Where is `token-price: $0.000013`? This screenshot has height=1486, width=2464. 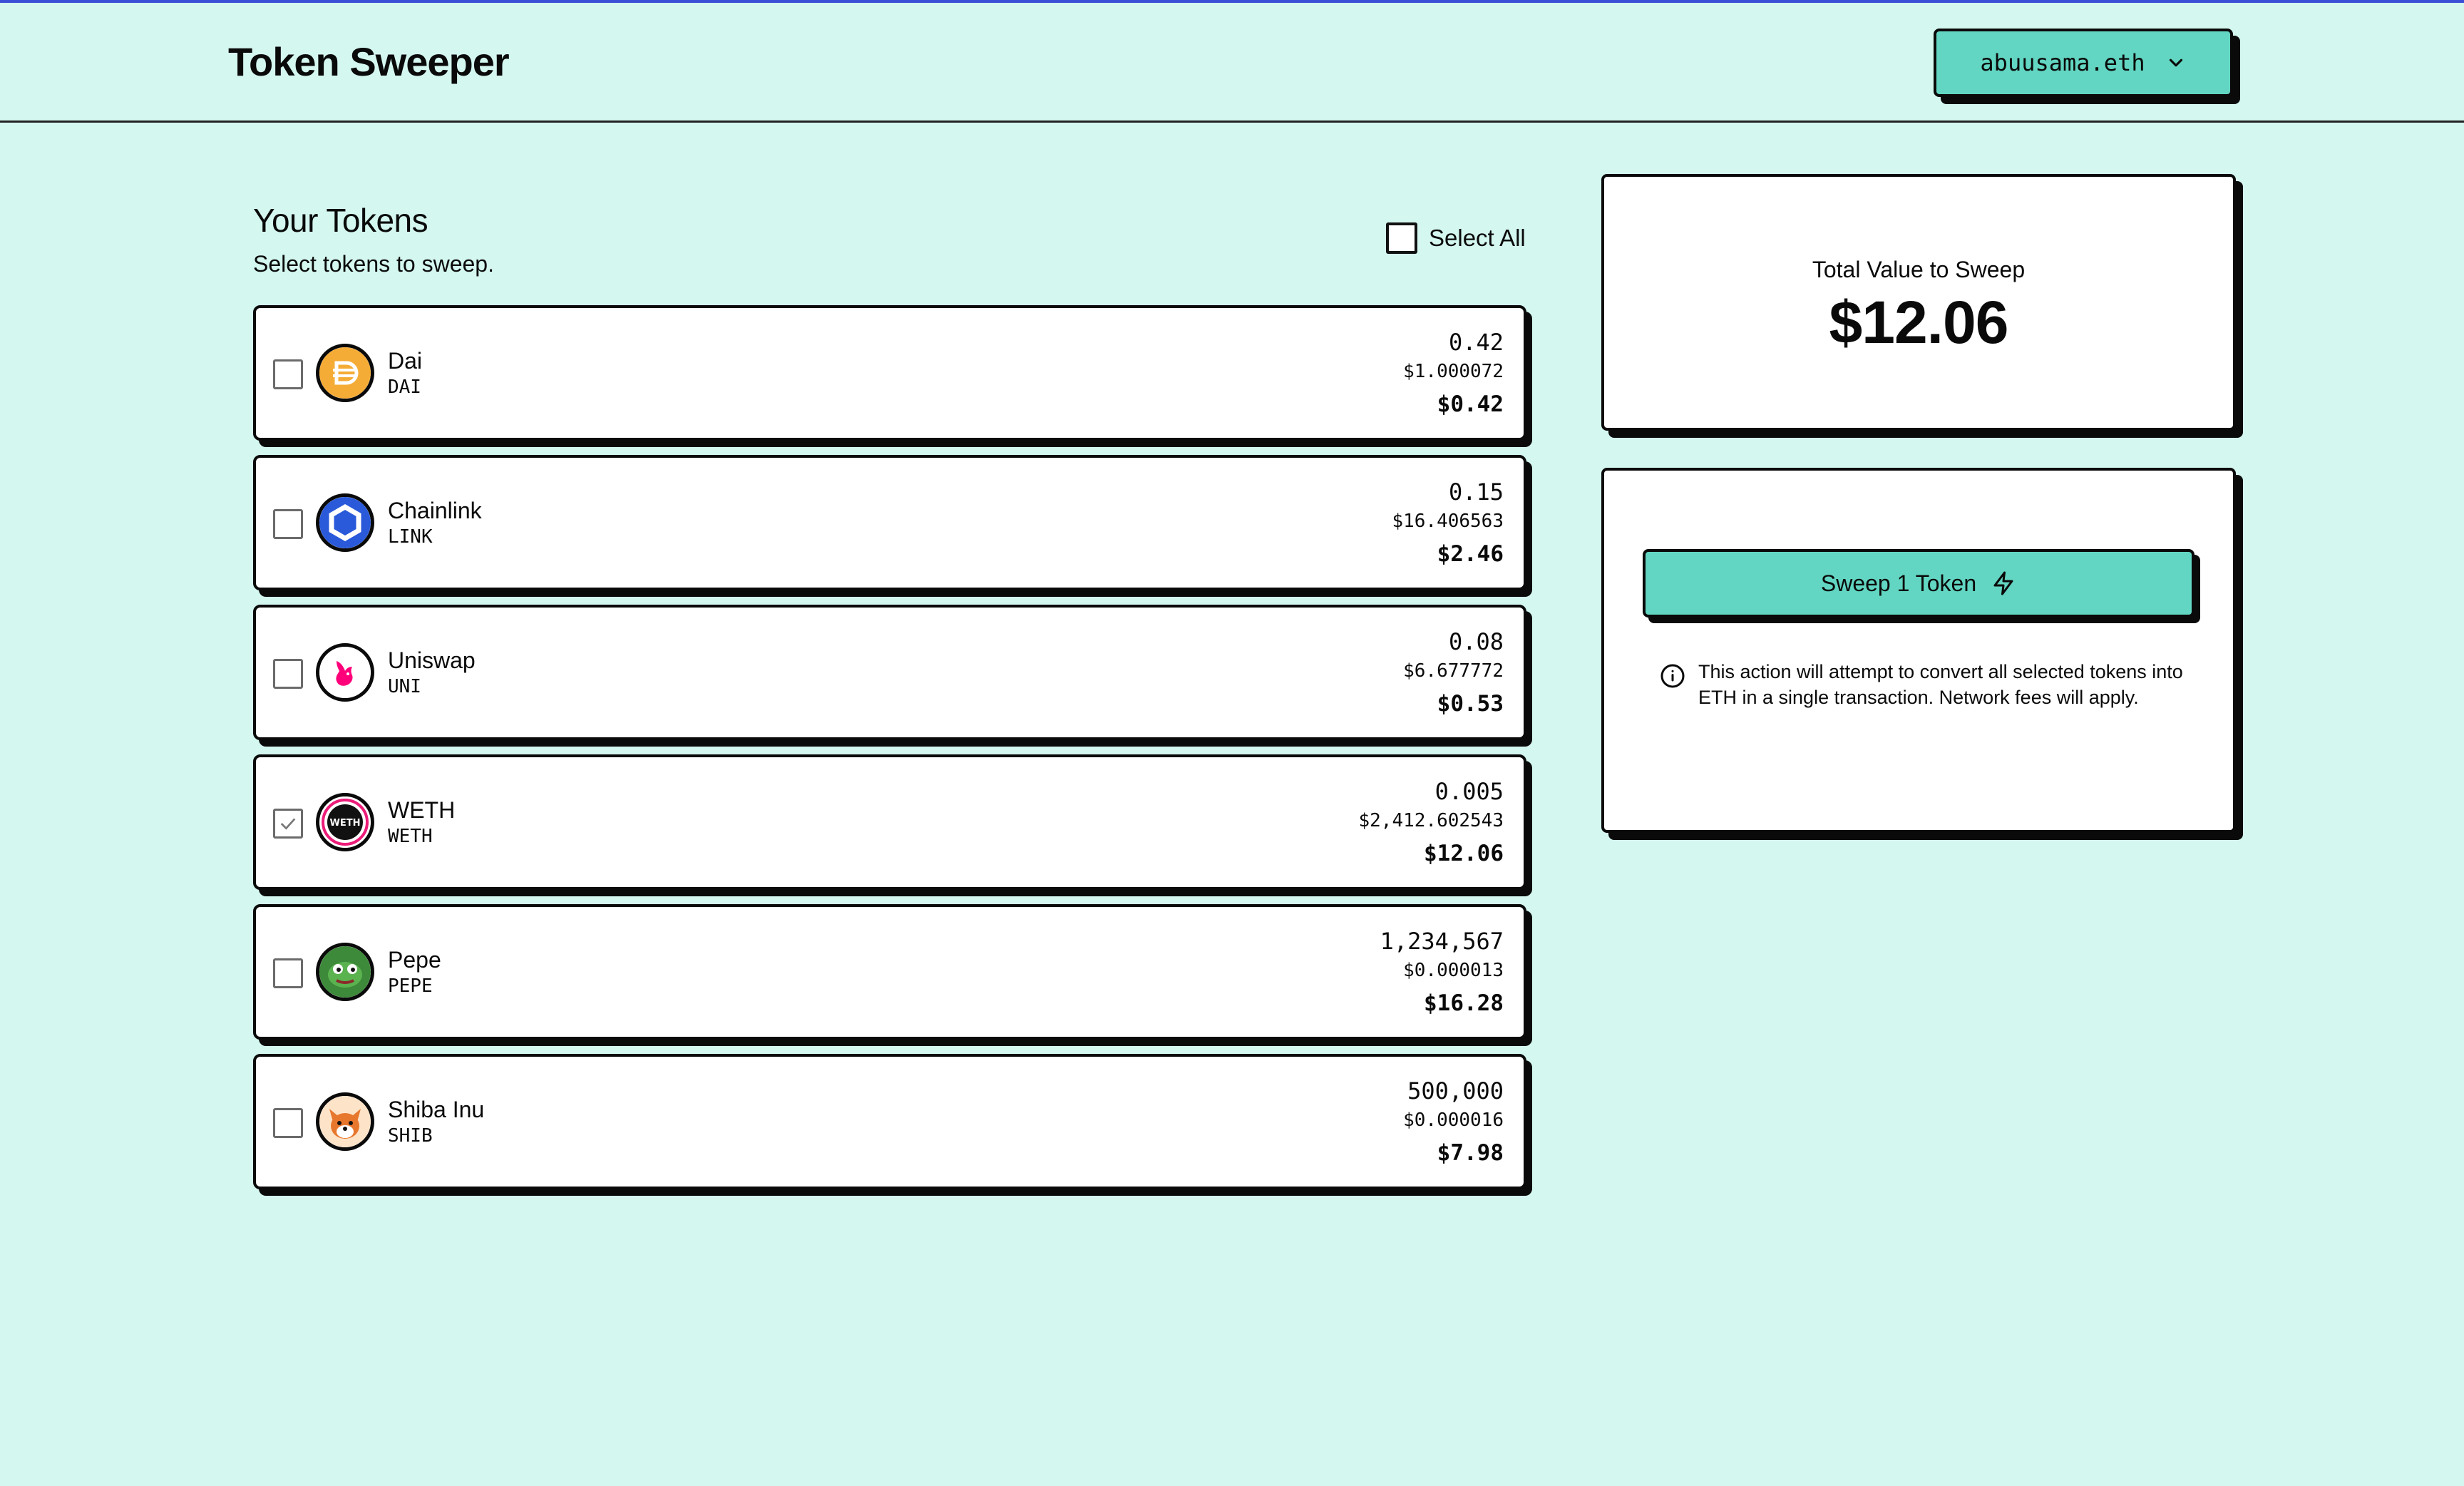 token-price: $0.000013 is located at coordinates (1453, 970).